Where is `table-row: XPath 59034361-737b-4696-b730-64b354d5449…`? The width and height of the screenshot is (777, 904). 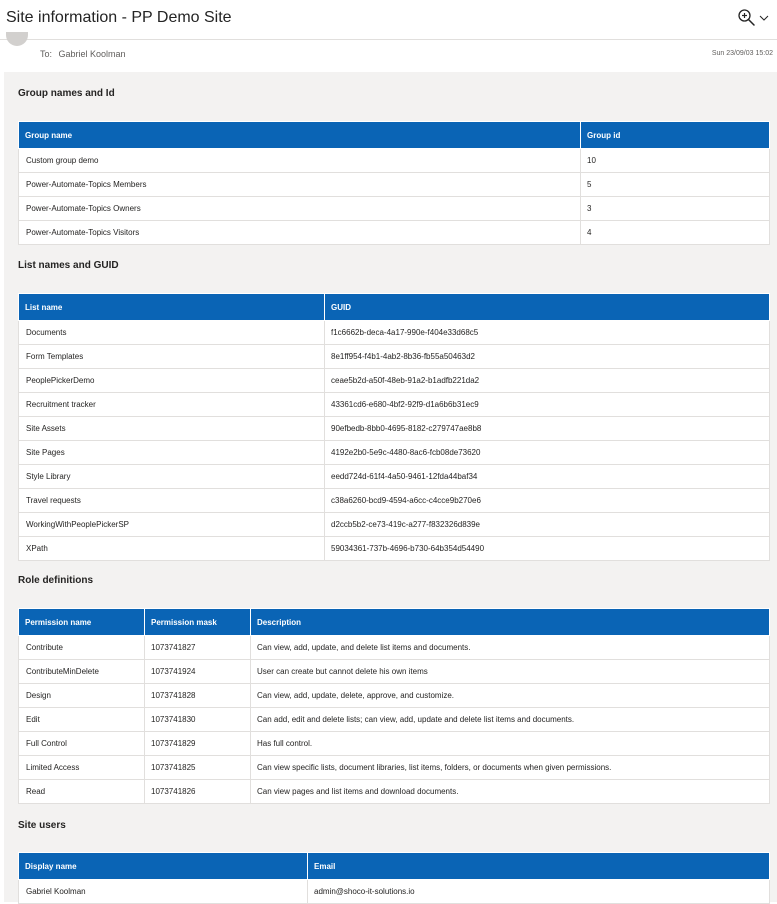
table-row: XPath 59034361-737b-4696-b730-64b354d5449… is located at coordinates (394, 548).